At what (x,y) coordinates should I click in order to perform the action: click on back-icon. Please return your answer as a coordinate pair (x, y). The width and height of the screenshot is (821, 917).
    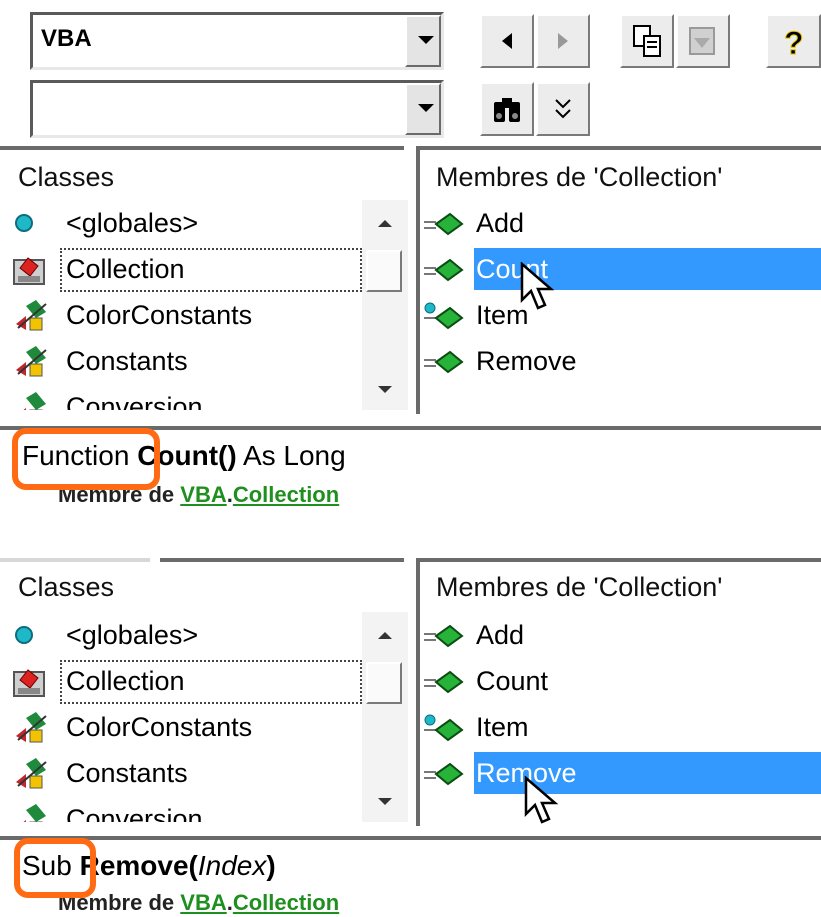
    Looking at the image, I should click on (507, 41).